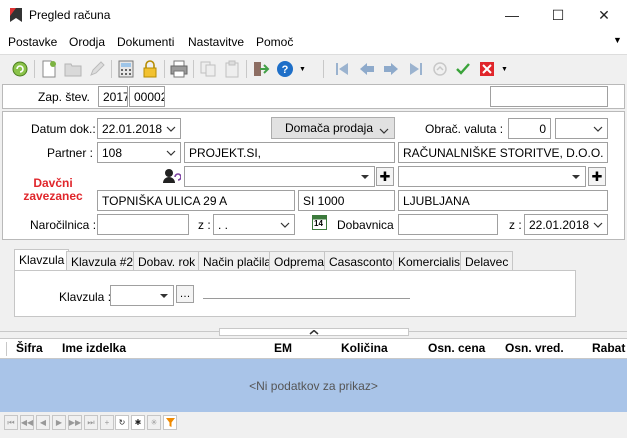  What do you see at coordinates (464, 129) in the screenshot?
I see `currency-label: Obrač. valuta :` at bounding box center [464, 129].